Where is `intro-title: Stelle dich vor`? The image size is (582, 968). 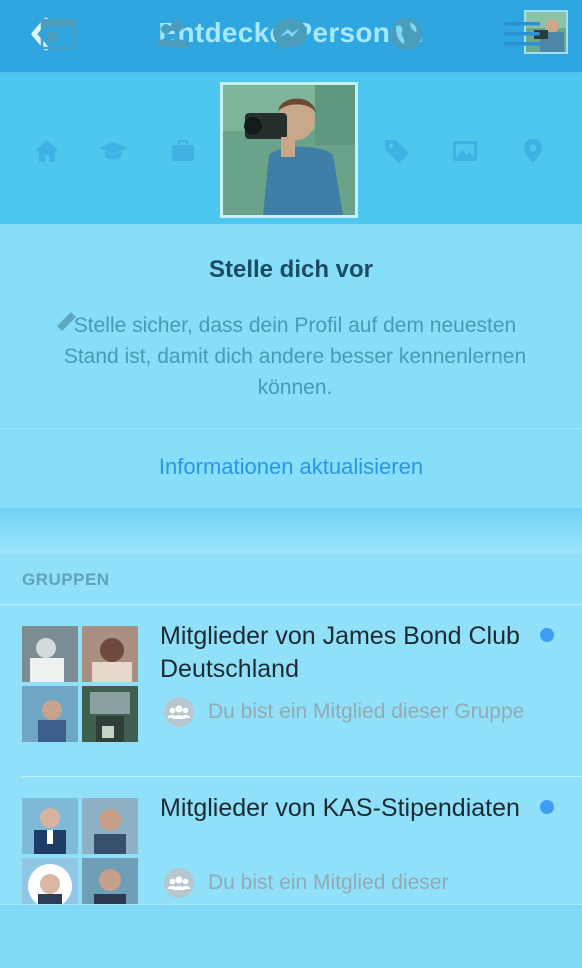
intro-title: Stelle dich vor is located at coordinates (291, 269).